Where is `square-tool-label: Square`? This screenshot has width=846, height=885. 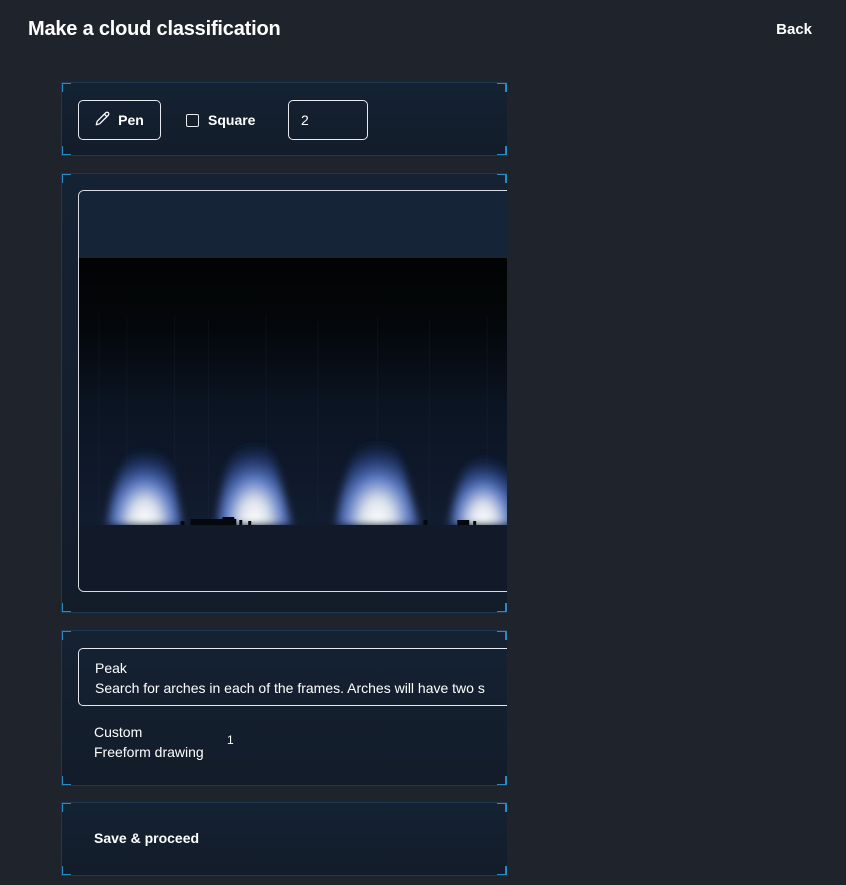 square-tool-label: Square is located at coordinates (232, 120).